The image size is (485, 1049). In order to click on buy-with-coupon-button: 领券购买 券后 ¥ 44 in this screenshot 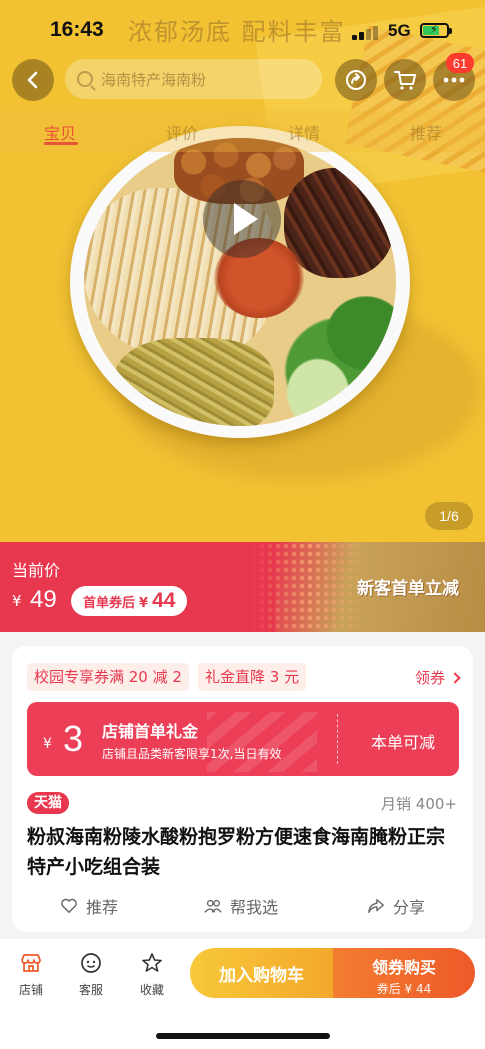, I will do `click(404, 973)`.